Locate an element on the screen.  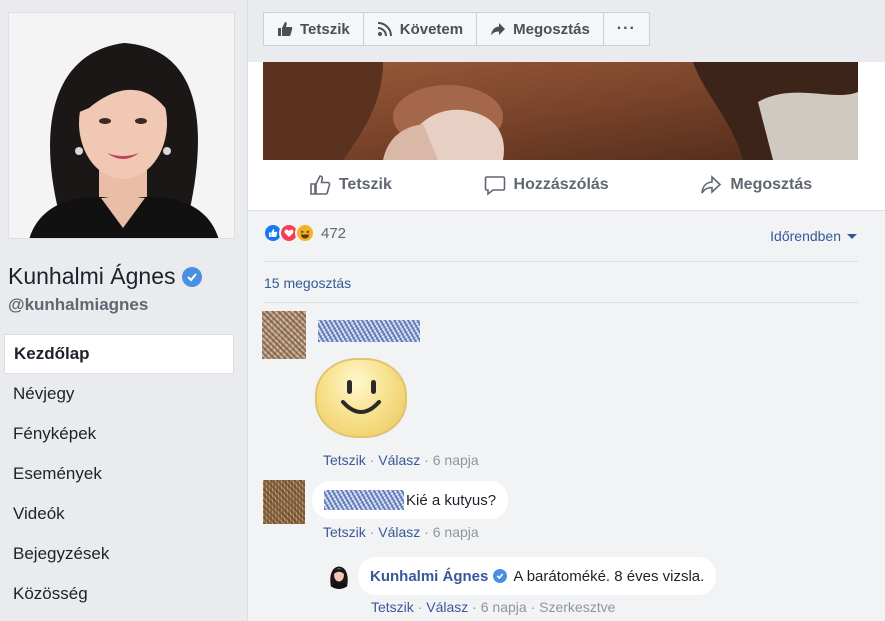
thumbs-up-outline-icon is located at coordinates (320, 185).